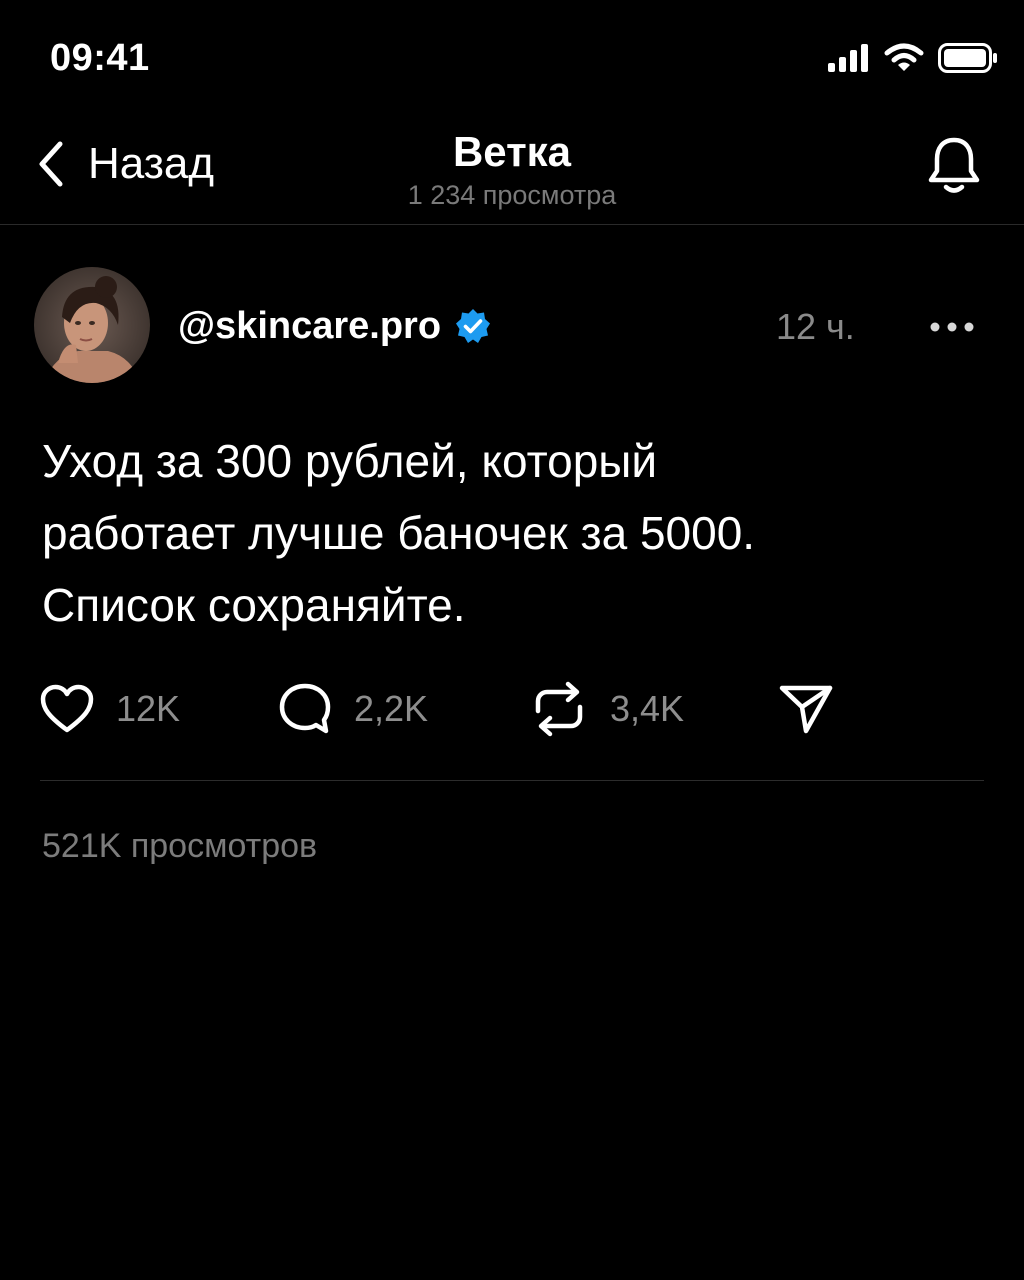 The width and height of the screenshot is (1024, 1280). I want to click on notifications-button, so click(954, 166).